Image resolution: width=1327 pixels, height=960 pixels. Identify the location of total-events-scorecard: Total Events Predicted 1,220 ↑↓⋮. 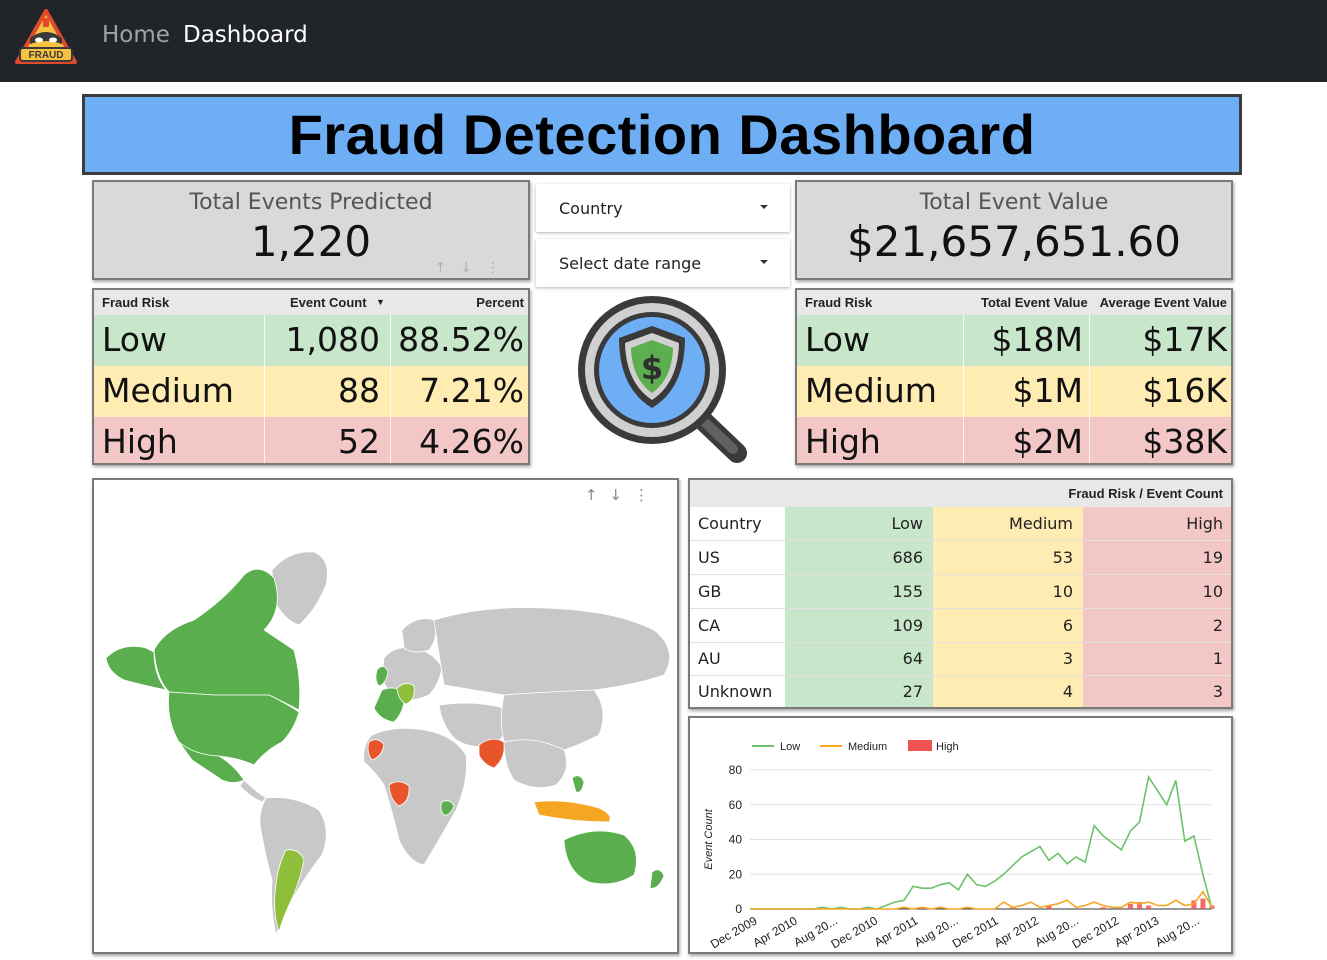
(311, 230).